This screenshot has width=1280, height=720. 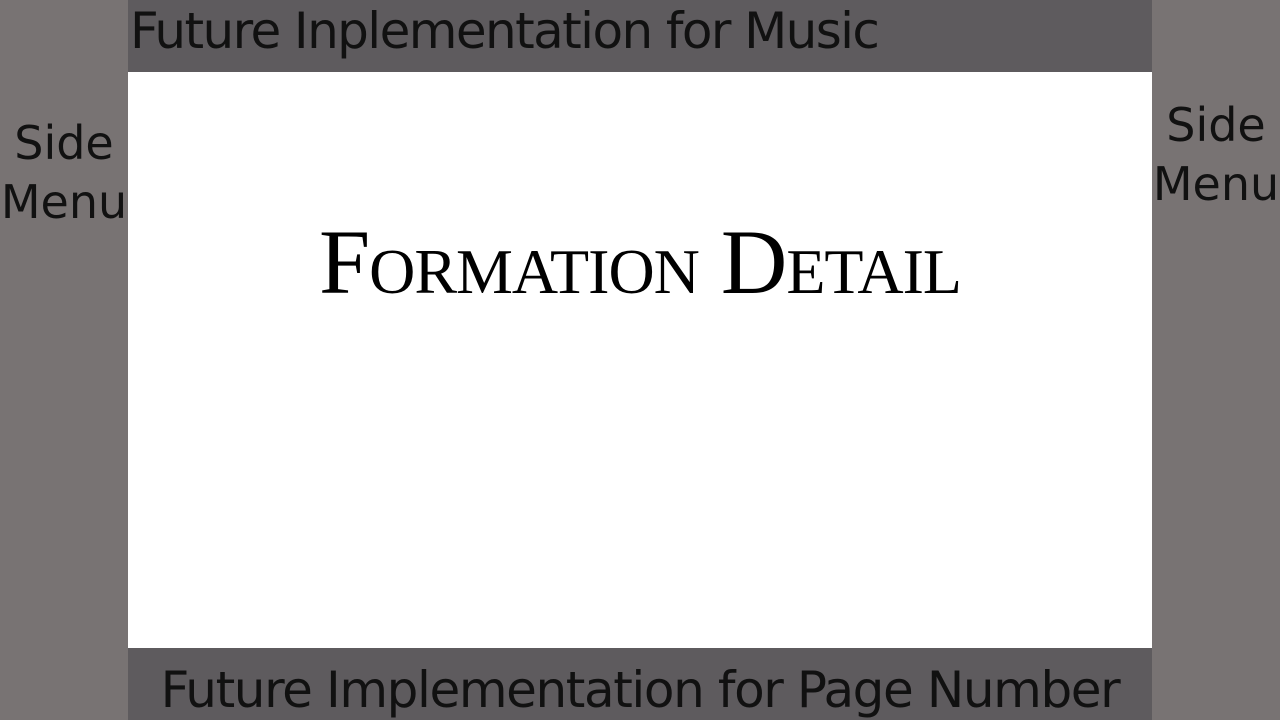 What do you see at coordinates (640, 262) in the screenshot?
I see `page-title: Formation Detail` at bounding box center [640, 262].